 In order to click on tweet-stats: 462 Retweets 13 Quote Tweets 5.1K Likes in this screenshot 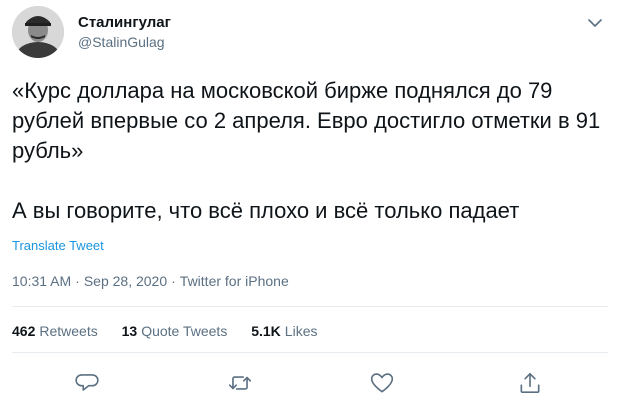, I will do `click(174, 331)`.